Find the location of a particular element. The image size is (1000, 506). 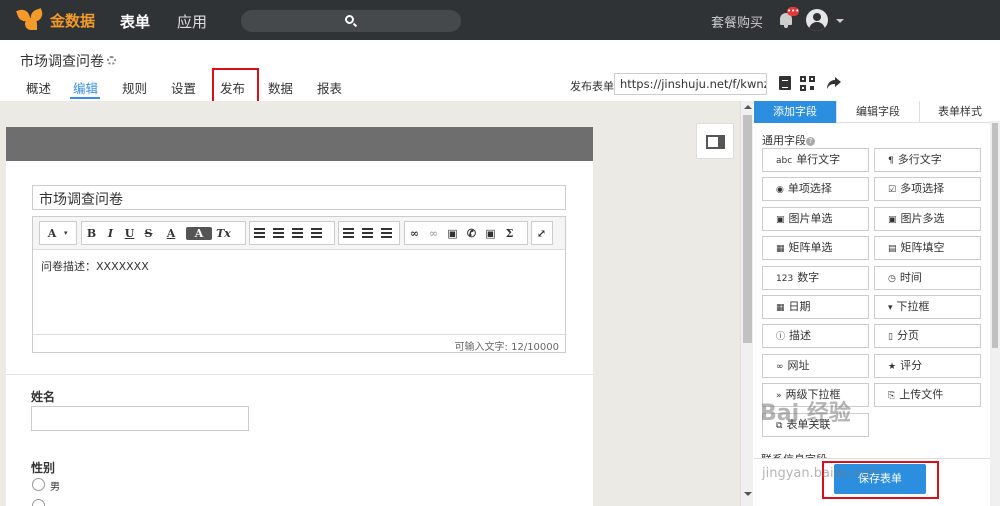

bell-icon: ••• is located at coordinates (788, 17).